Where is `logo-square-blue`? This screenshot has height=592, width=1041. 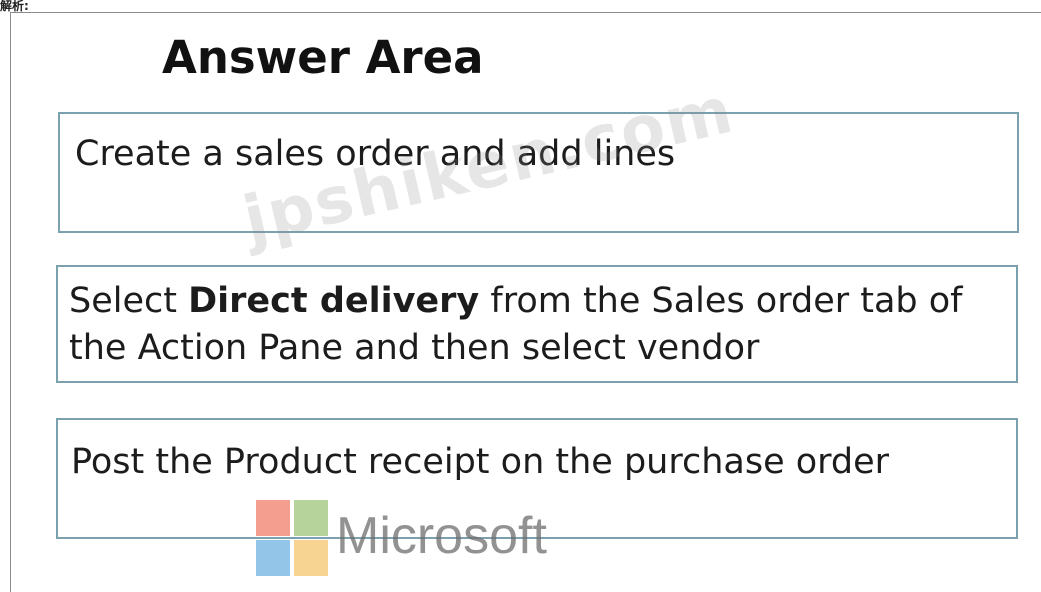 logo-square-blue is located at coordinates (273, 558).